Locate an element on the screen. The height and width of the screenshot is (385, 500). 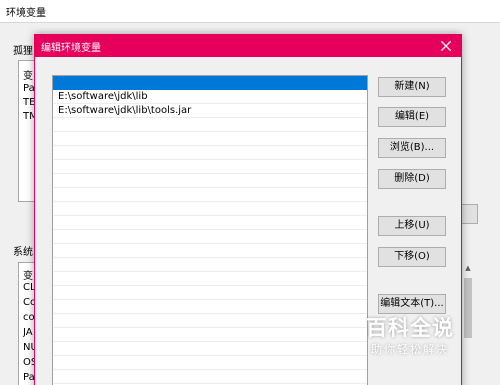
path-row: E:\software\jdk\lib\tools.jar is located at coordinates (210, 111).